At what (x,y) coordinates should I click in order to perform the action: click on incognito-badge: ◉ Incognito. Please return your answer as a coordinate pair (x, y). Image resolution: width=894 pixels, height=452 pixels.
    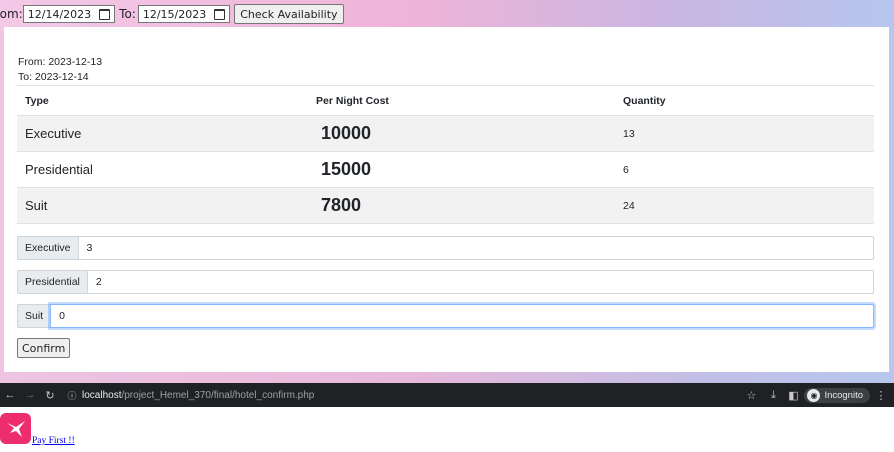
    Looking at the image, I should click on (837, 395).